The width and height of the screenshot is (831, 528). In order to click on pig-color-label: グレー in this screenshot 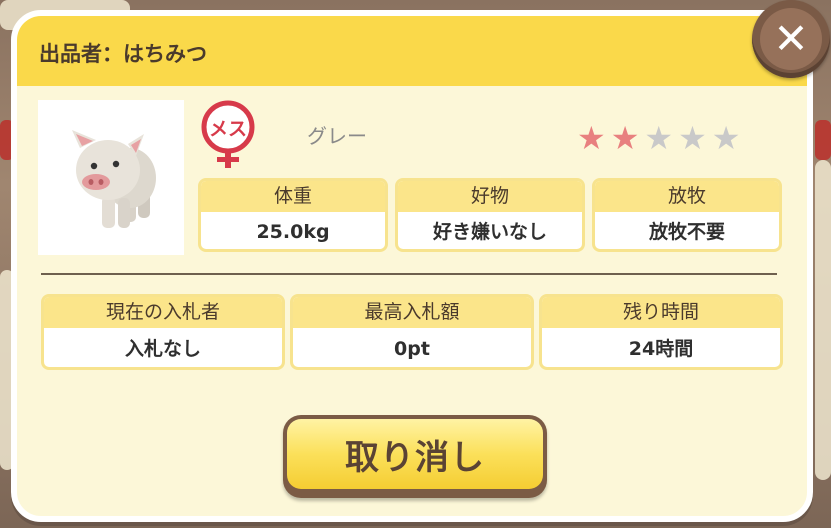, I will do `click(337, 136)`.